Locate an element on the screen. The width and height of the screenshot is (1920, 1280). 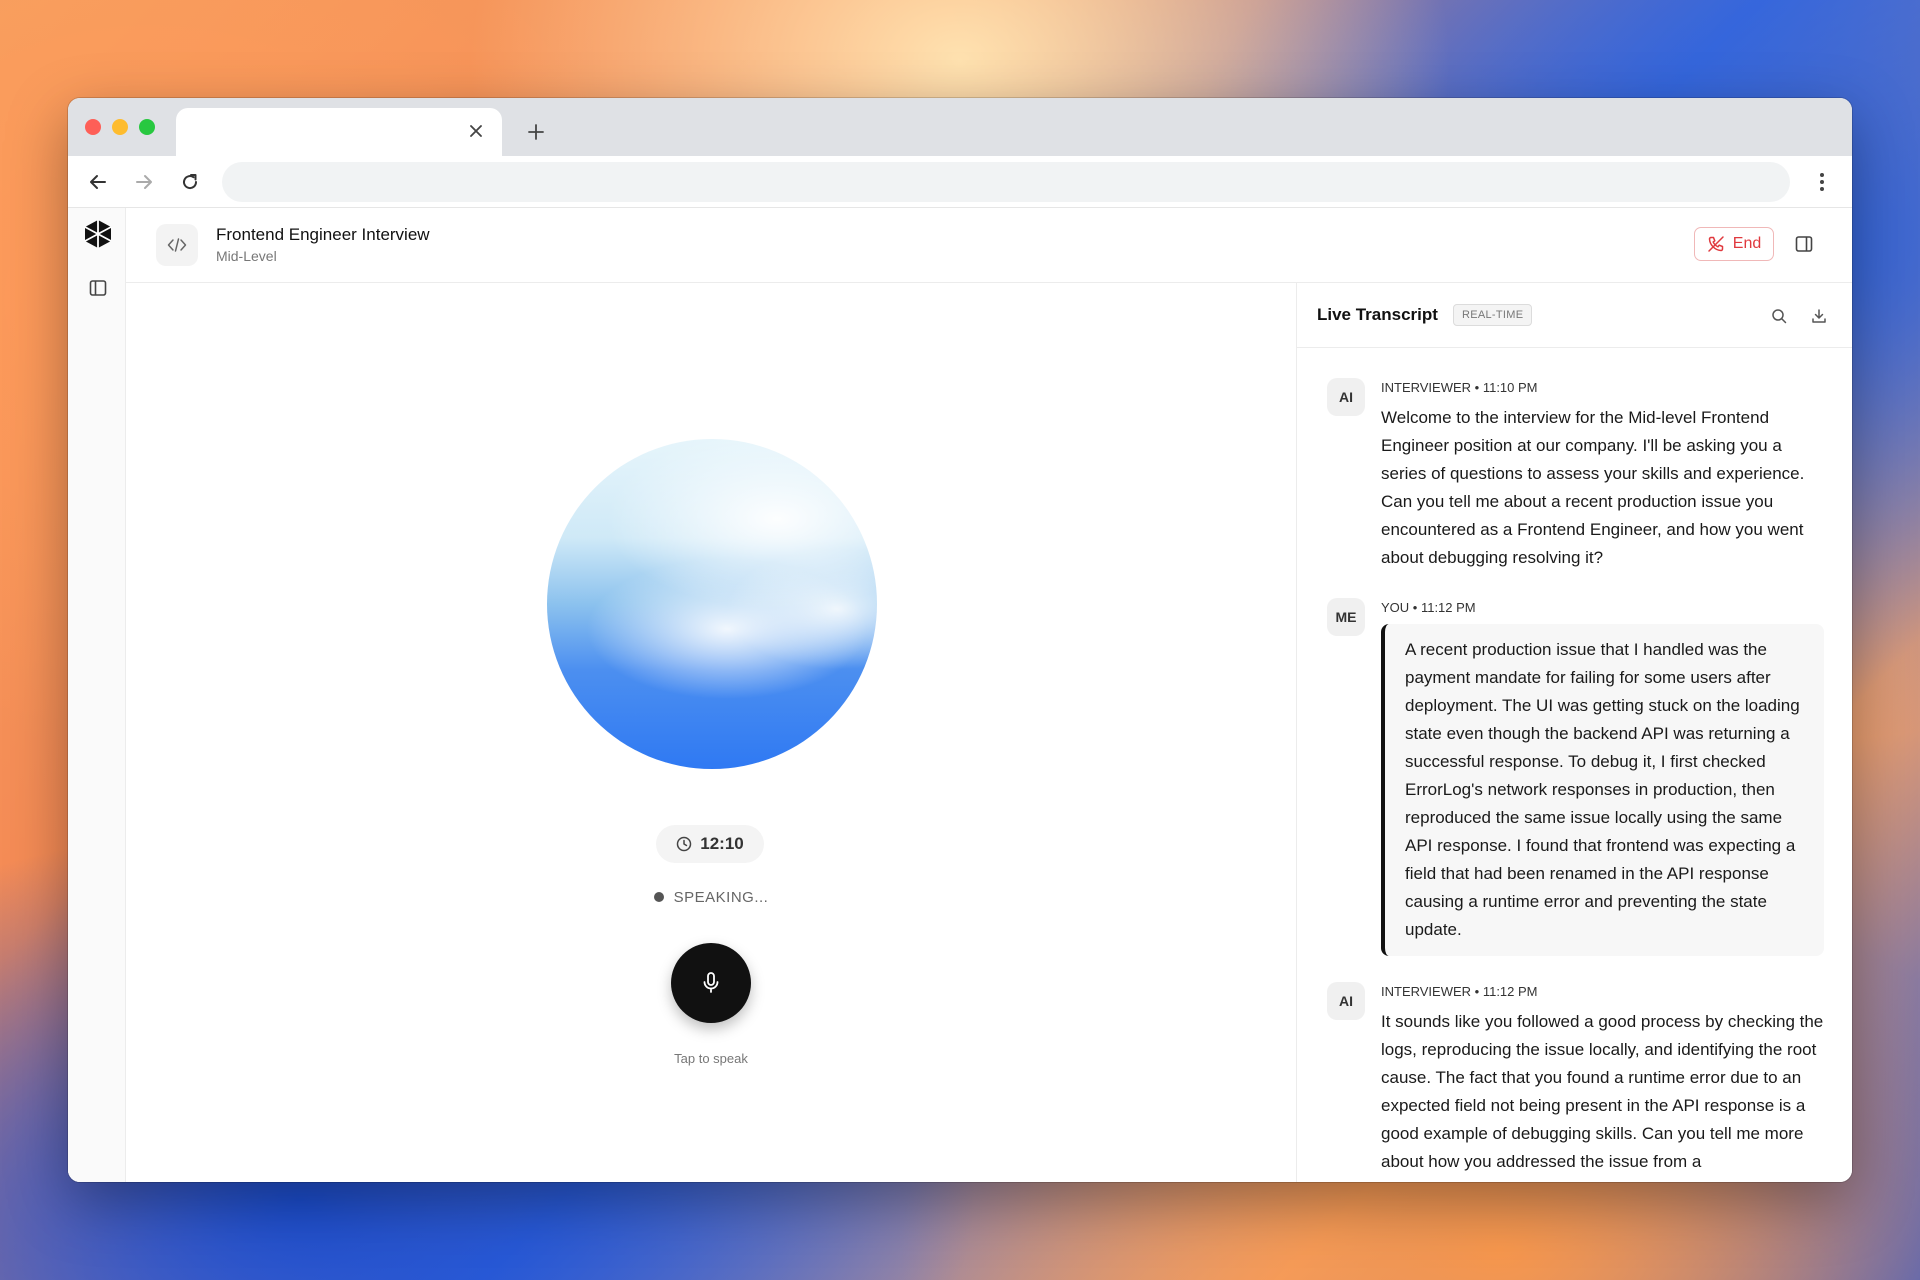
cube-logo-icon is located at coordinates (98, 234).